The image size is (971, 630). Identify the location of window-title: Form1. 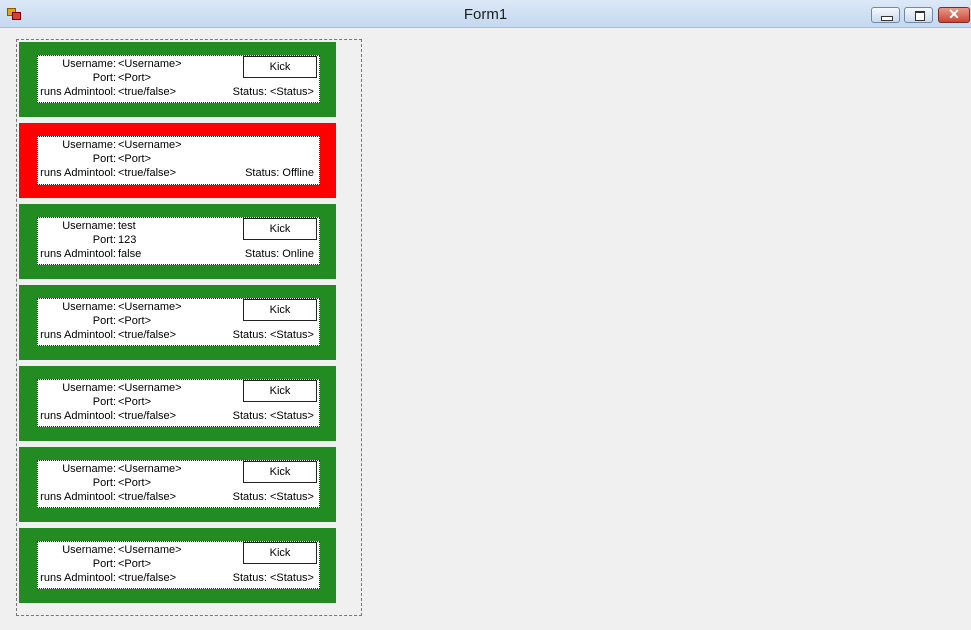
(485, 14).